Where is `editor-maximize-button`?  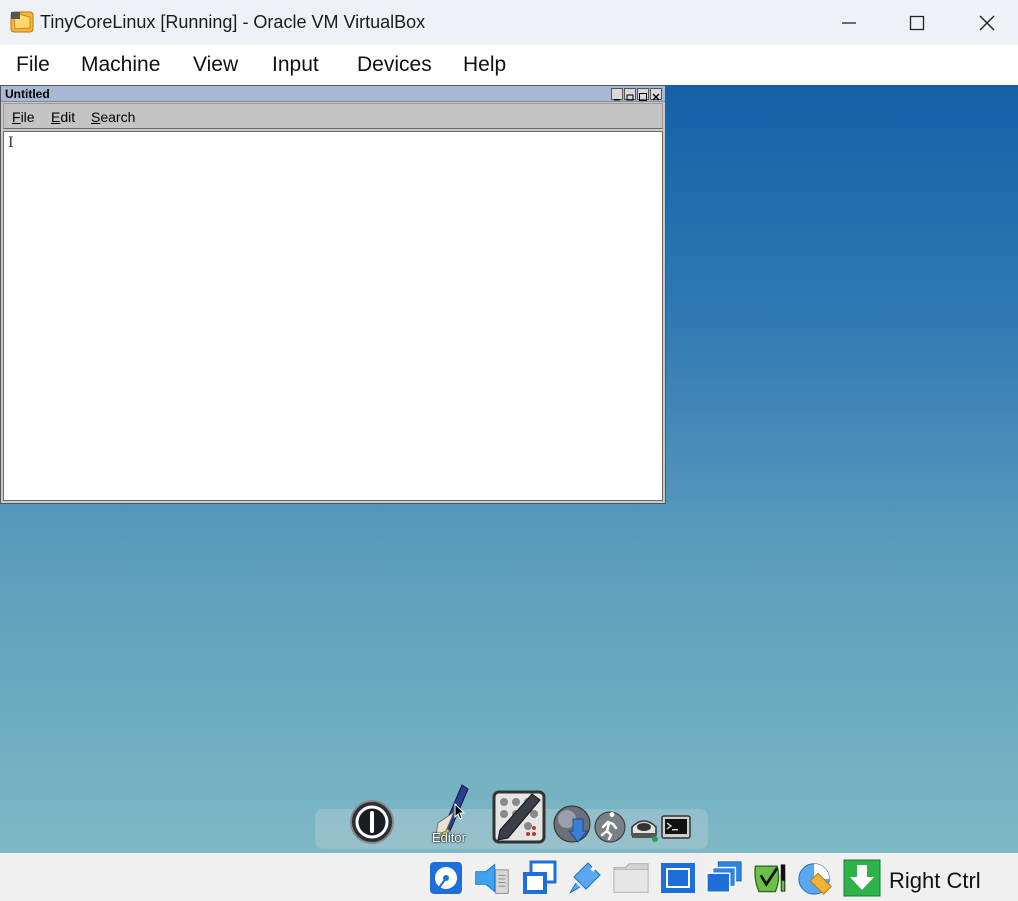
editor-maximize-button is located at coordinates (643, 94).